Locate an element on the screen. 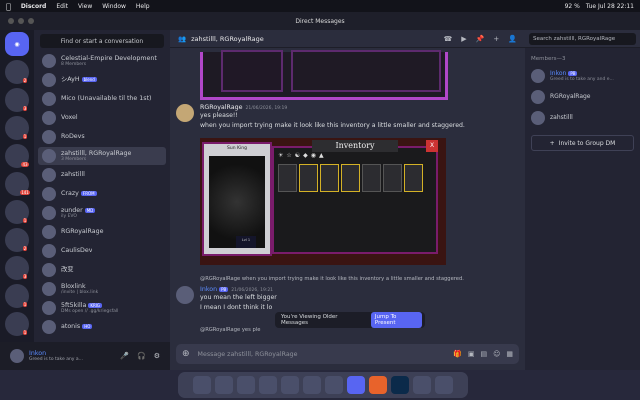 The height and width of the screenshot is (400, 640). discord-home-icon: ◉ is located at coordinates (17, 44).